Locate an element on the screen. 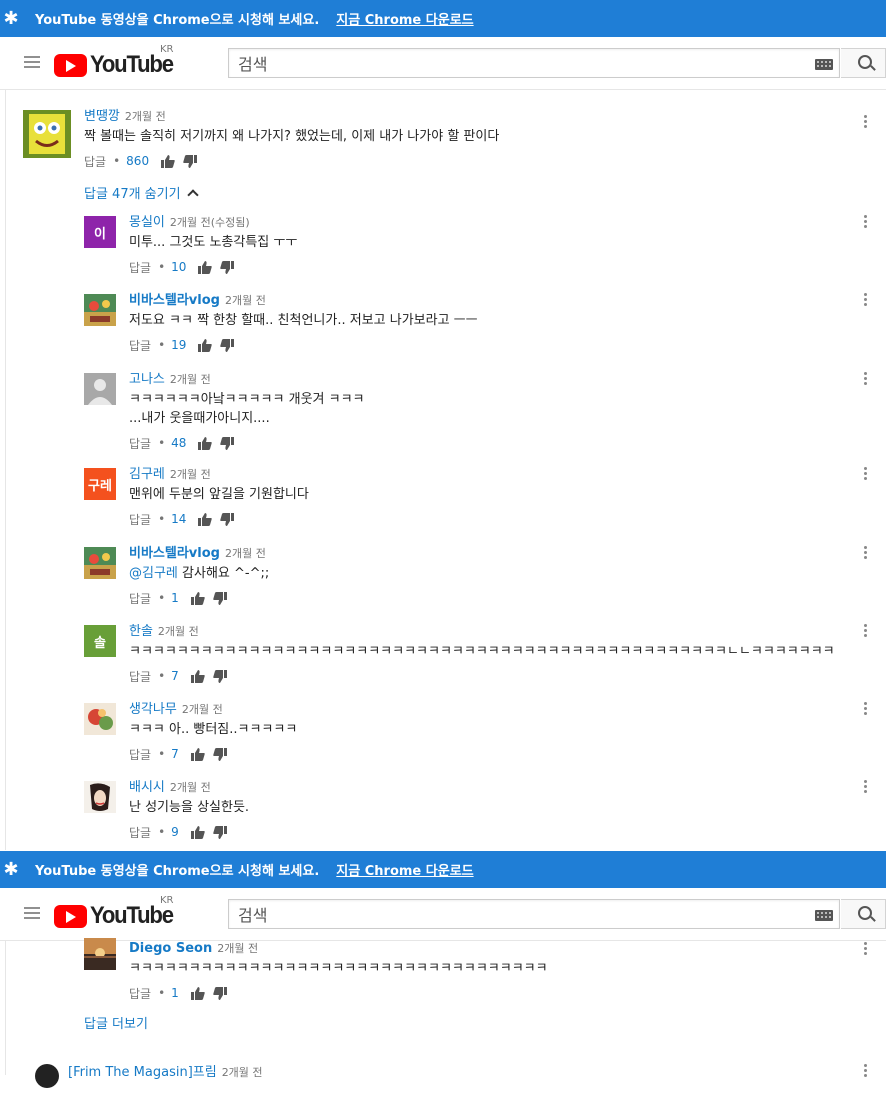 This screenshot has width=886, height=1108. like-count: 48 is located at coordinates (179, 443).